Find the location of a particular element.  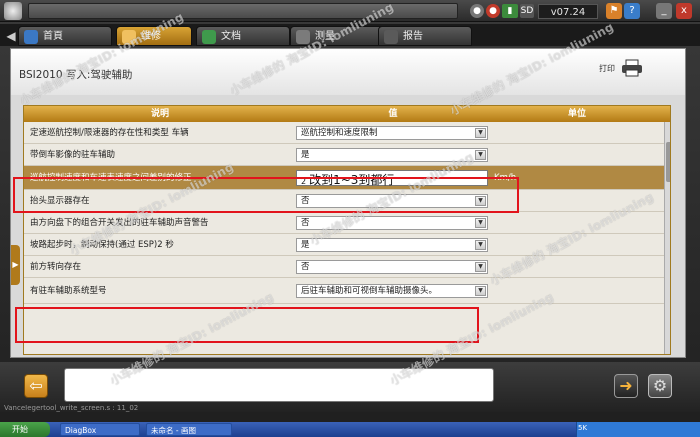

table-row: 定速巡航控制/限速器的存在性和类型 车辆 巡航控制和速度限制 ▼ is located at coordinates (344, 133).